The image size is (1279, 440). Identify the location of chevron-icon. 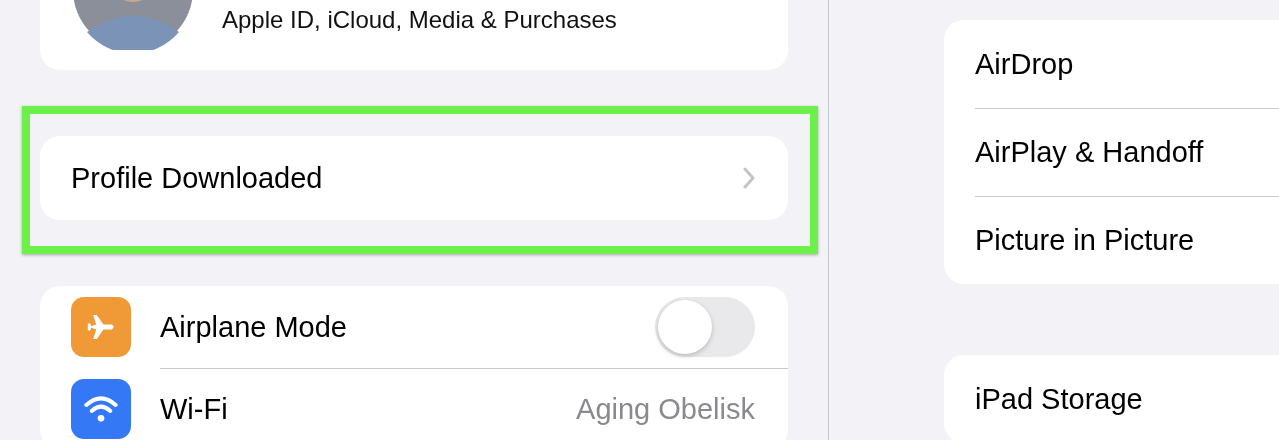
(749, 178).